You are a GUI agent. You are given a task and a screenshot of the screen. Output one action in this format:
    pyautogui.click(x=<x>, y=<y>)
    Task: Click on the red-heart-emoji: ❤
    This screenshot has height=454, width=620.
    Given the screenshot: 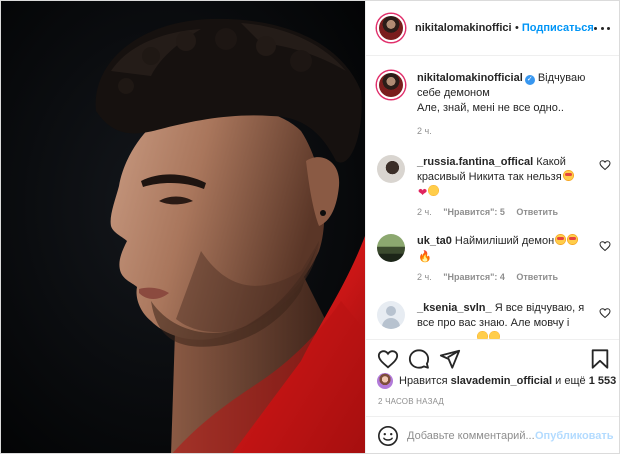 What is the action you would take?
    pyautogui.click(x=423, y=193)
    